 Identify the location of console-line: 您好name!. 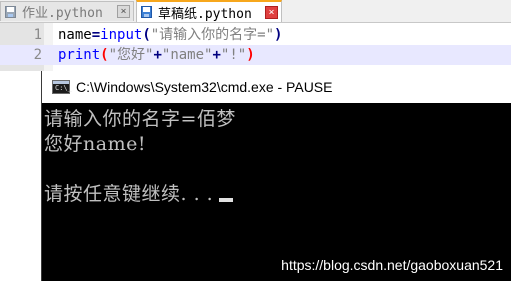
(95, 144).